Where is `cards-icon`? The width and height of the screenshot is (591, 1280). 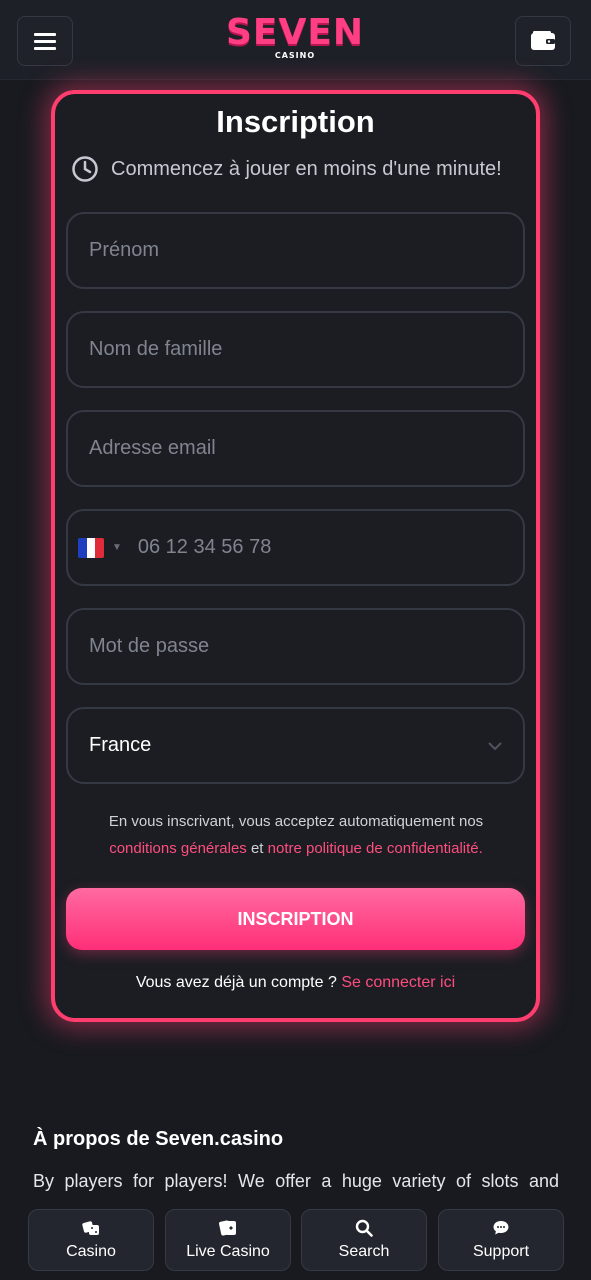 cards-icon is located at coordinates (227, 1228).